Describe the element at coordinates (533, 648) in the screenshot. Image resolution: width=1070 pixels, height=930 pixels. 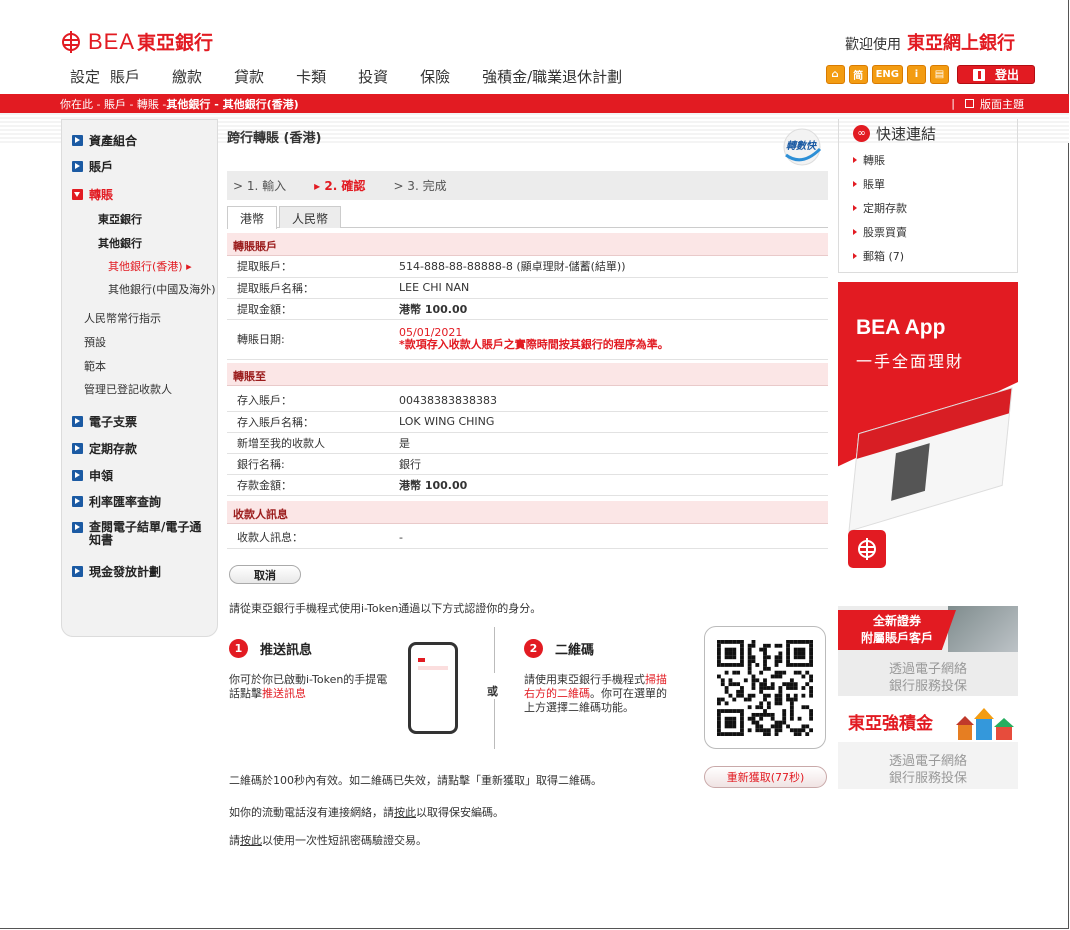
I see `step-number-2: 2` at that location.